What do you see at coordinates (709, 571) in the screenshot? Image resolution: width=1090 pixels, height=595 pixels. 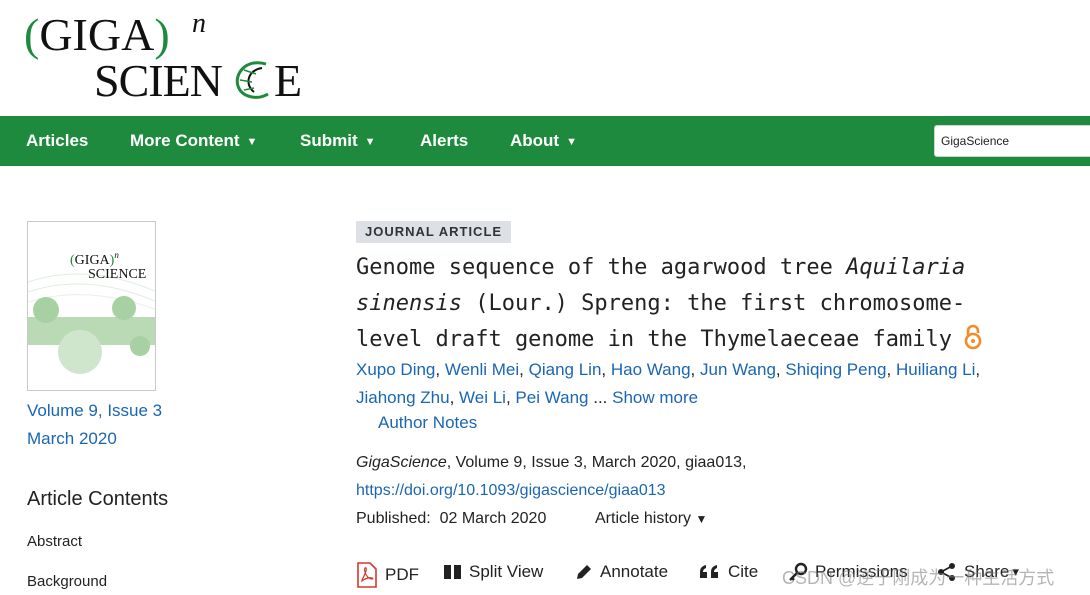 I see `quote-icon` at bounding box center [709, 571].